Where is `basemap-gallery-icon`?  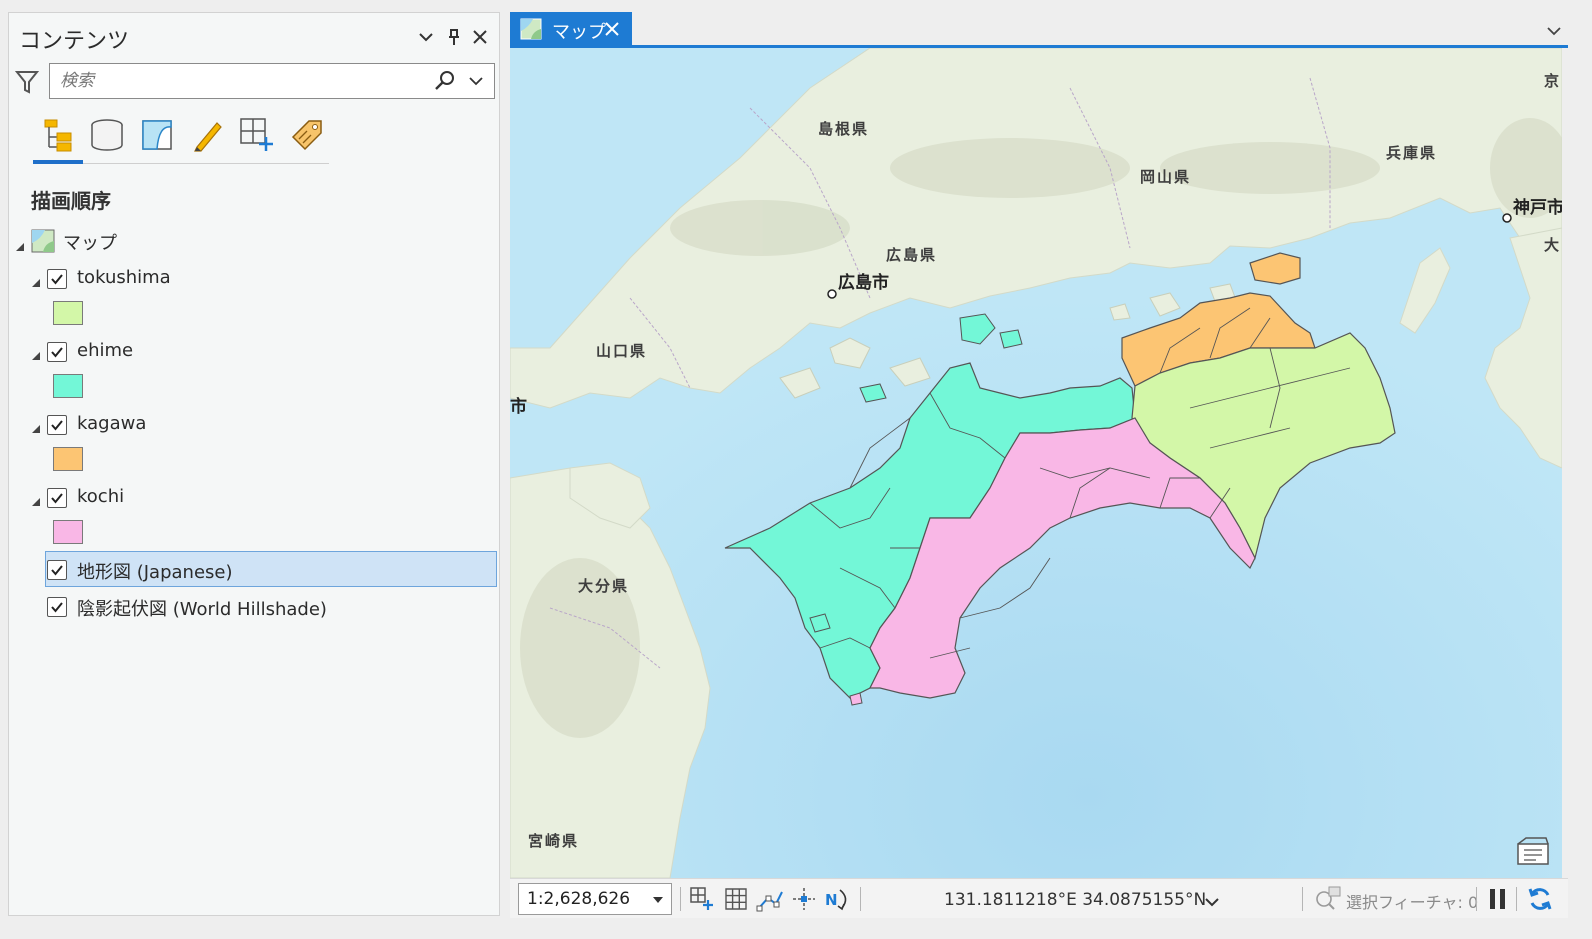 basemap-gallery-icon is located at coordinates (1533, 851).